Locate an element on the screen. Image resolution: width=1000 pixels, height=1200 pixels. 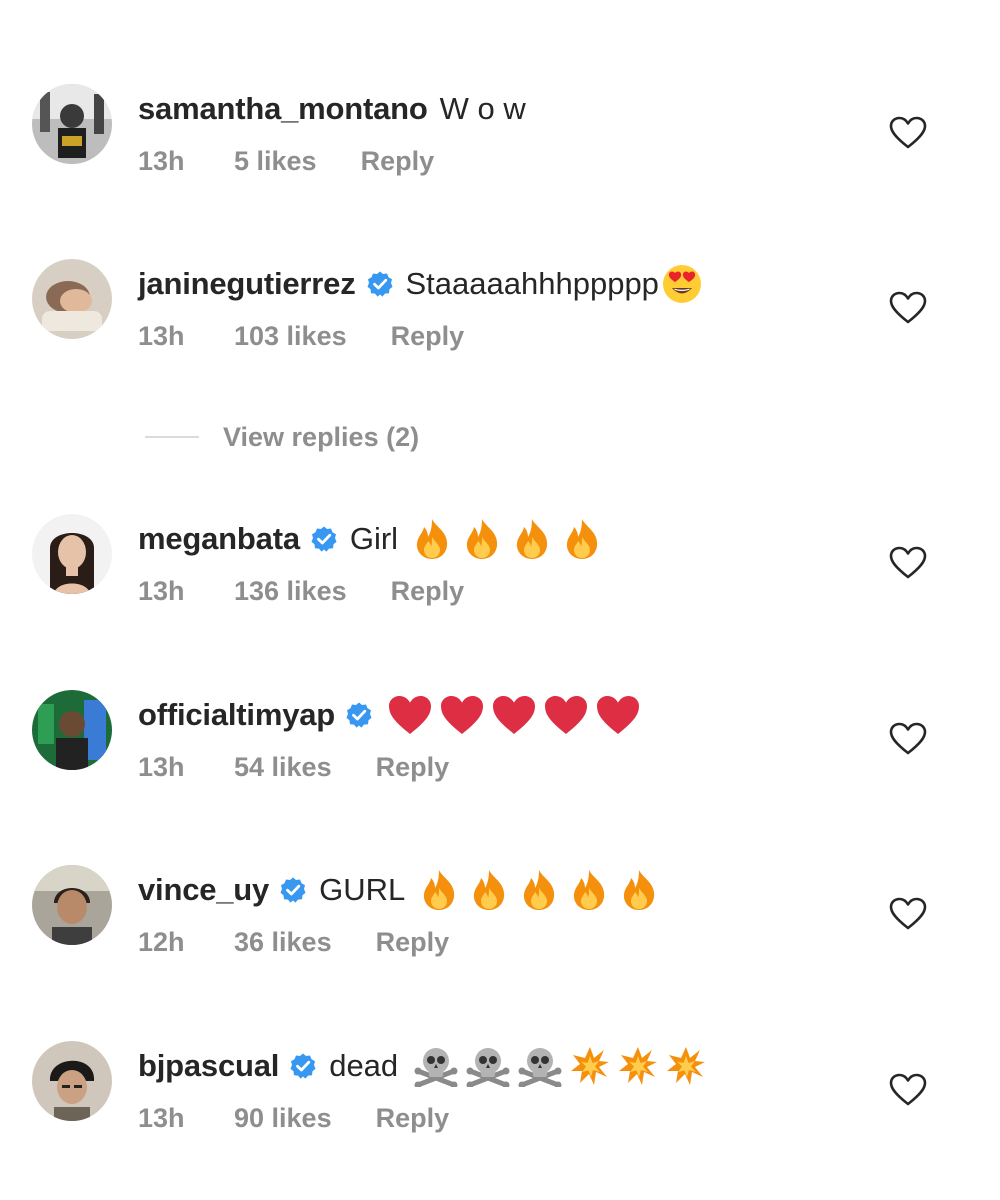
likes-count: 136 likes is located at coordinates (290, 591).